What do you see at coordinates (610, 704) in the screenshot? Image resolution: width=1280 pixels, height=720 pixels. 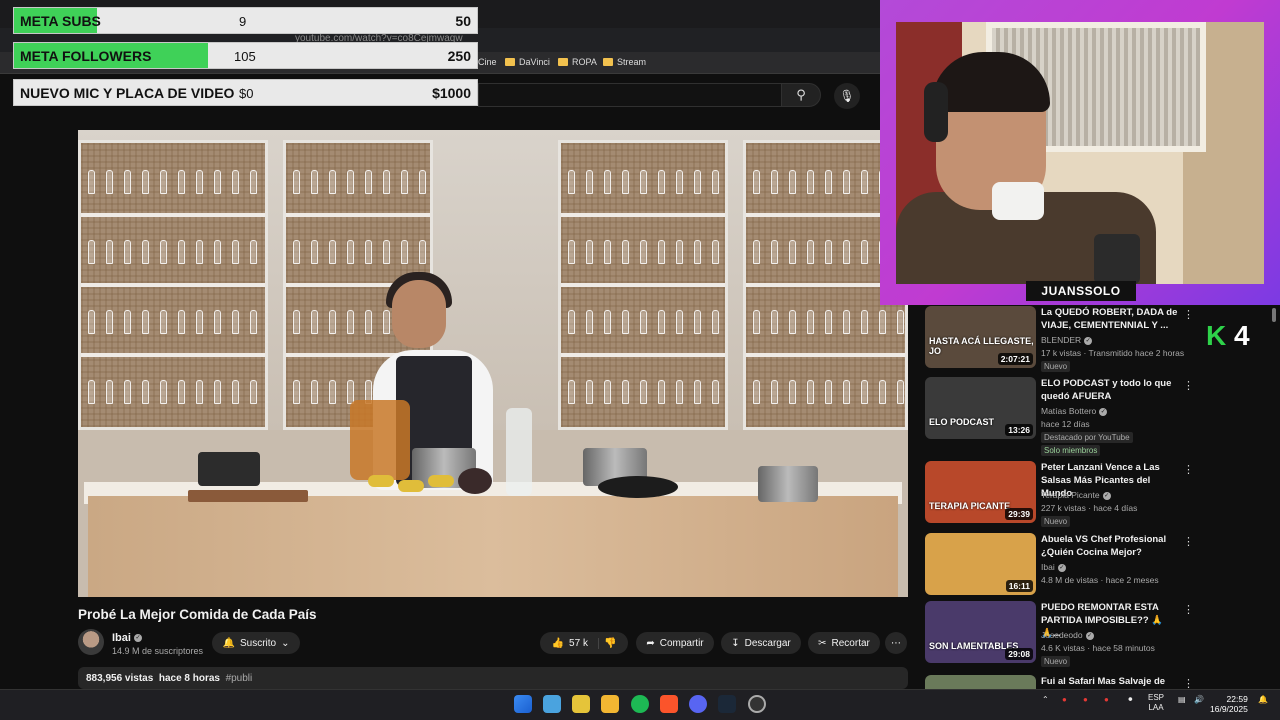 I see `file-explorer-icon` at bounding box center [610, 704].